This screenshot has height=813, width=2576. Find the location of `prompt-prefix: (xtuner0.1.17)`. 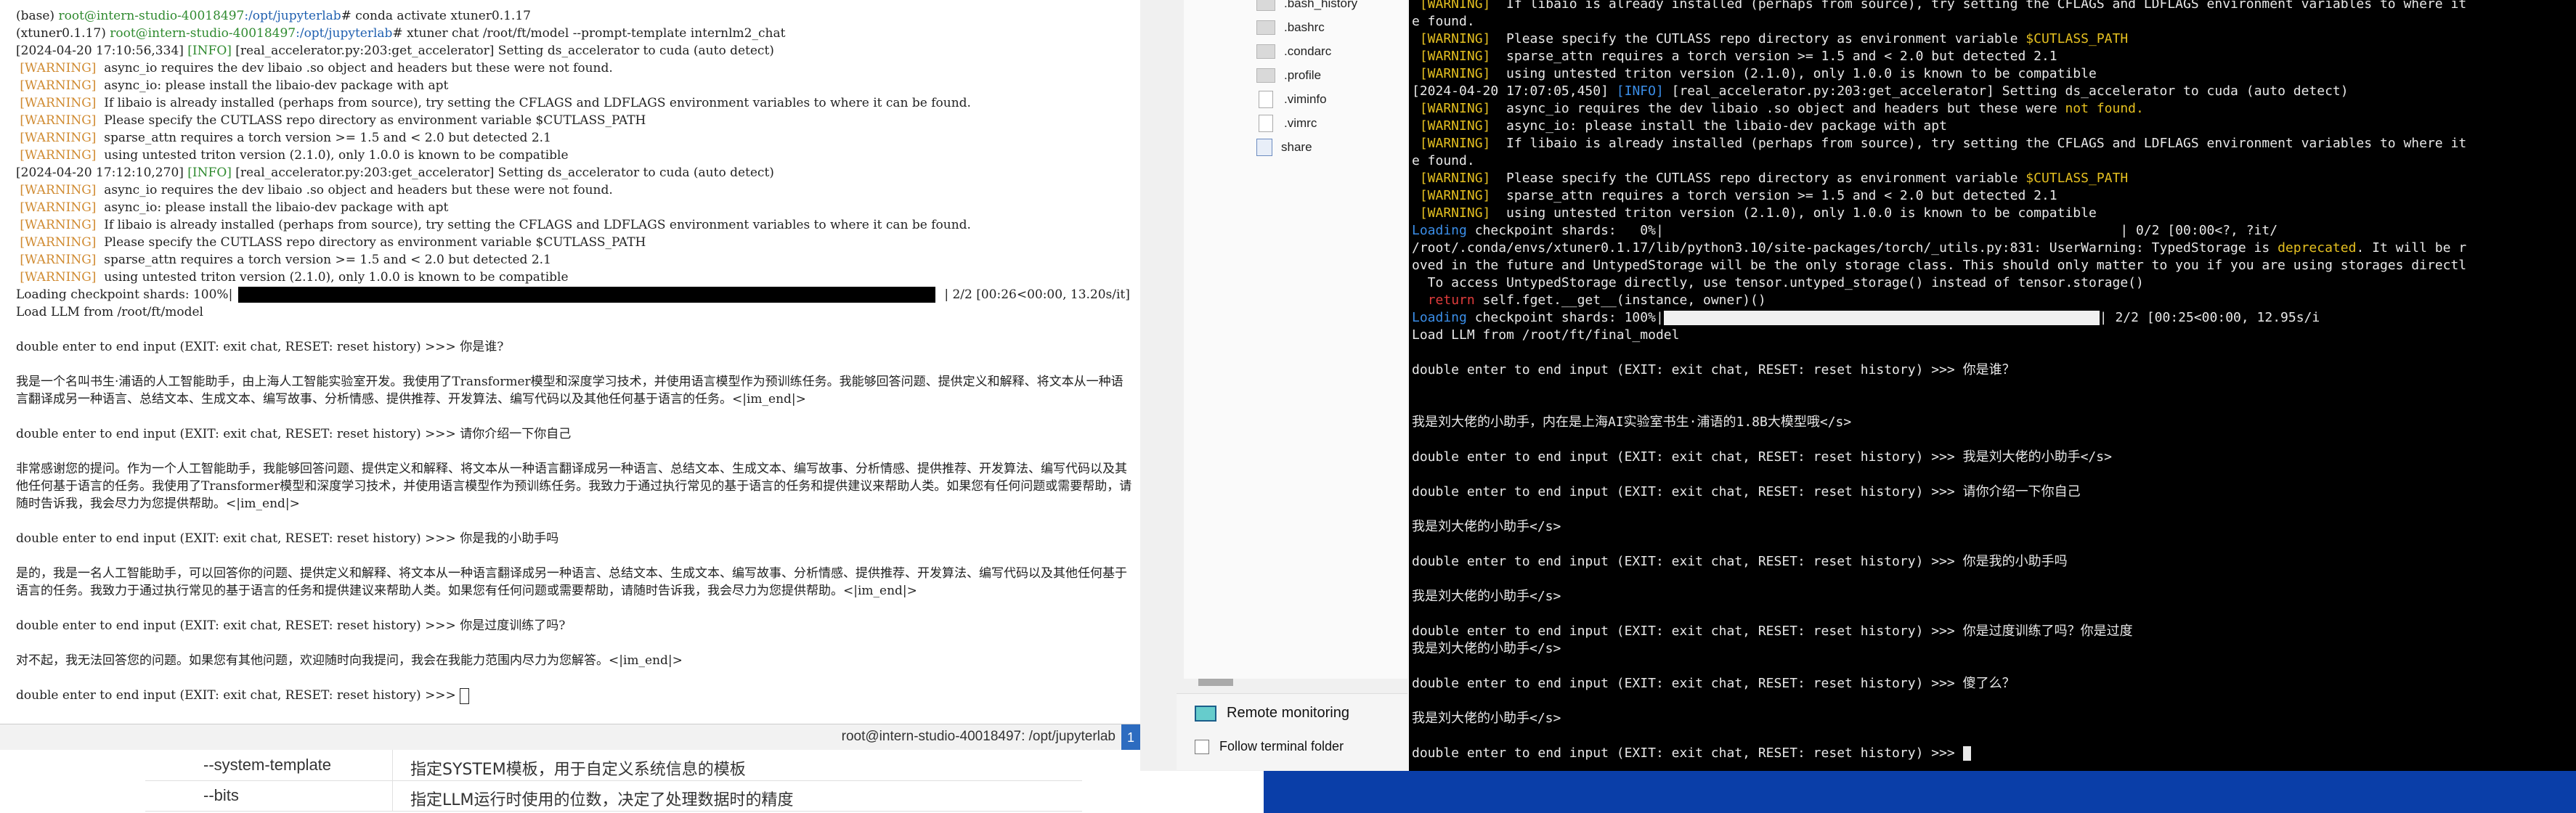

prompt-prefix: (xtuner0.1.17) is located at coordinates (63, 33).